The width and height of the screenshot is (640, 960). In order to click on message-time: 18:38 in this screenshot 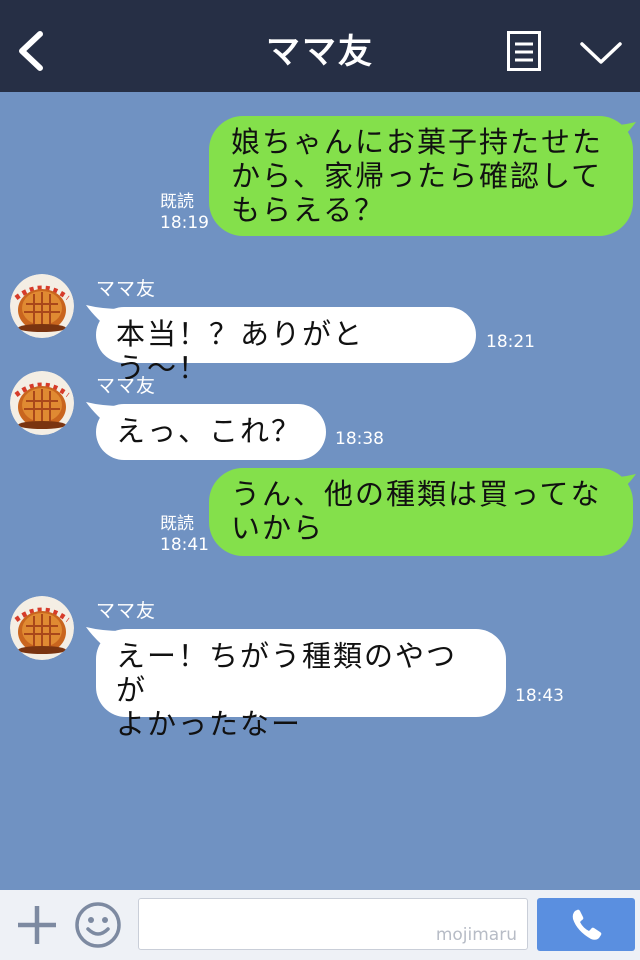, I will do `click(359, 439)`.